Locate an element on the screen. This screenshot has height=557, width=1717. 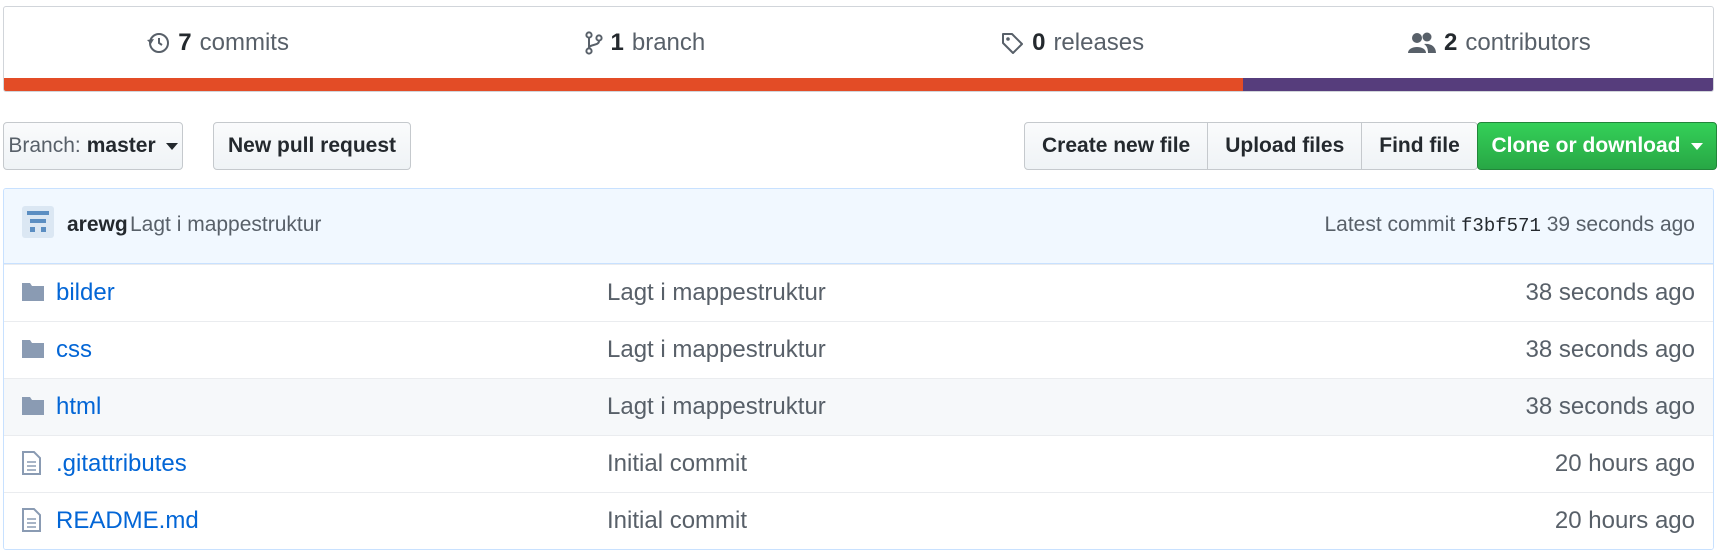
commit-message-link: Lagt i mappestruktur is located at coordinates (225, 225).